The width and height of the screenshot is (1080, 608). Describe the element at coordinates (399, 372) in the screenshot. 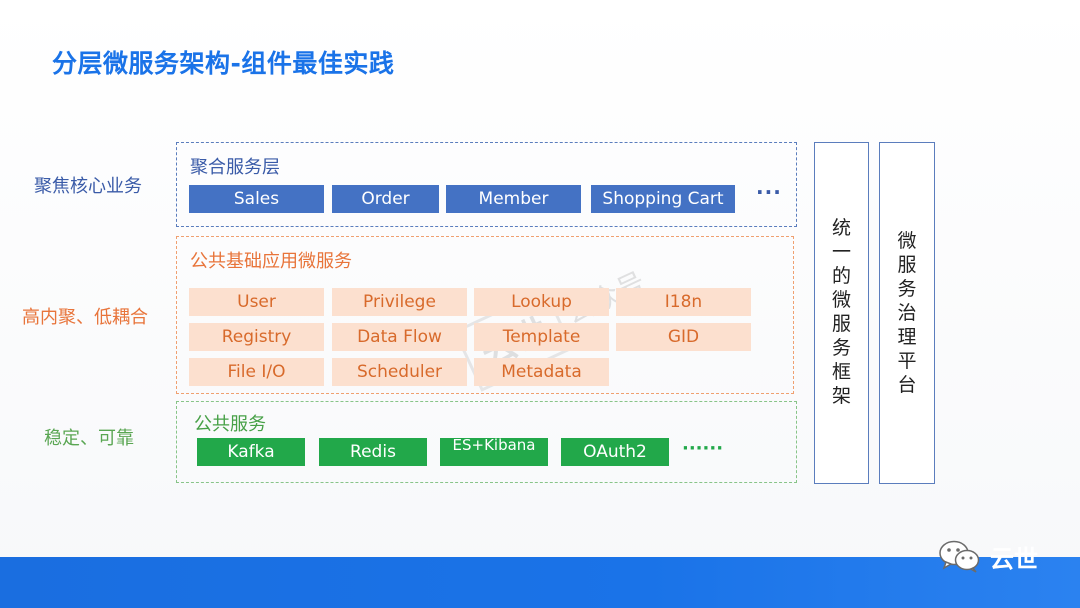

I see `service-box-scheduler: Scheduler` at that location.